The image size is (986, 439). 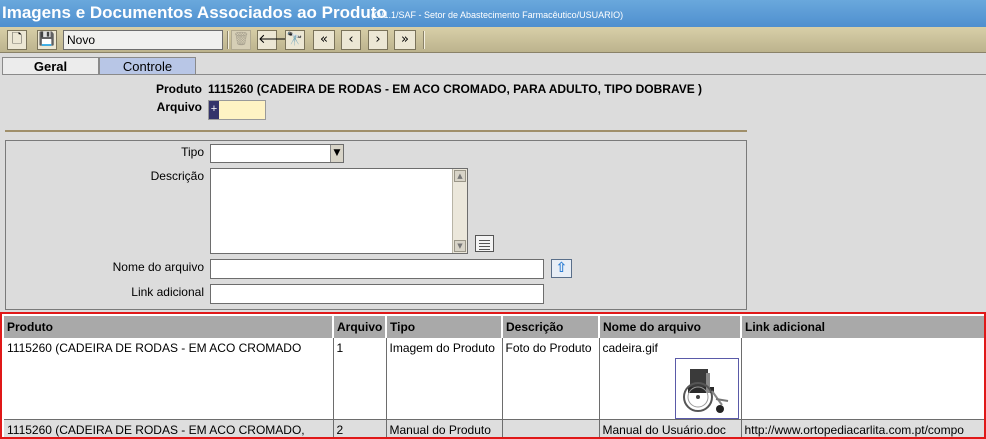 What do you see at coordinates (377, 269) in the screenshot?
I see `nome-arquivo-input` at bounding box center [377, 269].